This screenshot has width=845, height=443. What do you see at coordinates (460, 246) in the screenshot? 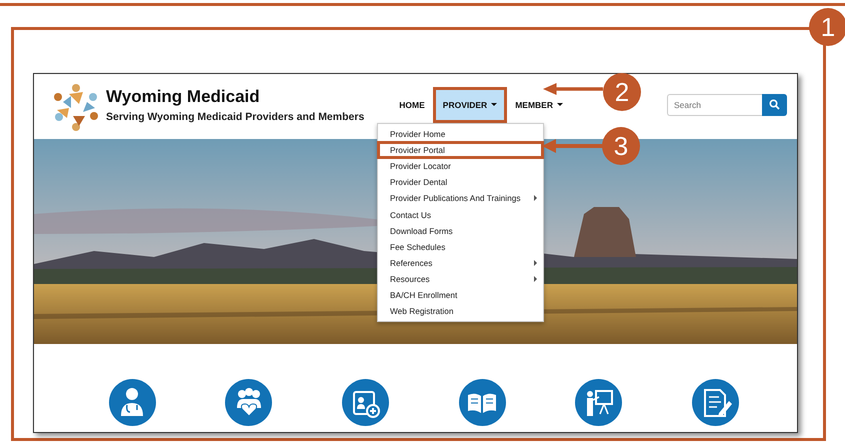
I see `menu-item: Fee Schedules` at bounding box center [460, 246].